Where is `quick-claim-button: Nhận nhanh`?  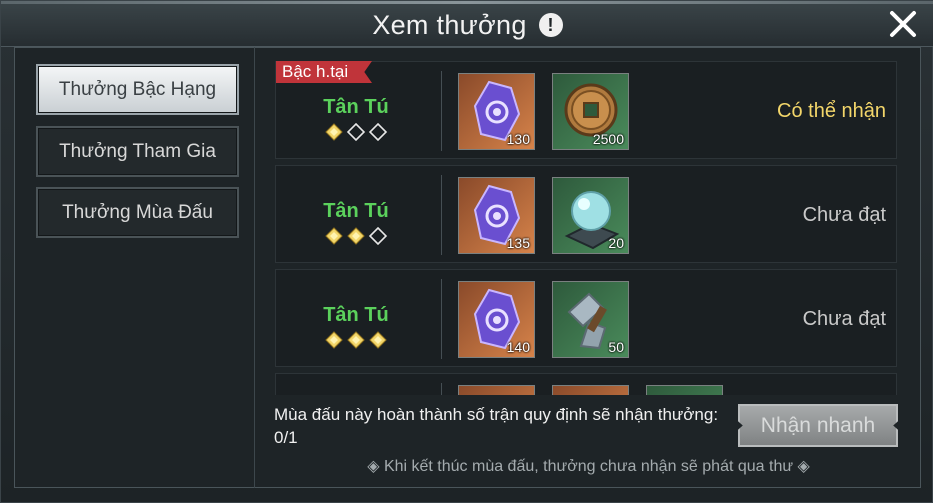
quick-claim-button: Nhận nhanh is located at coordinates (818, 425).